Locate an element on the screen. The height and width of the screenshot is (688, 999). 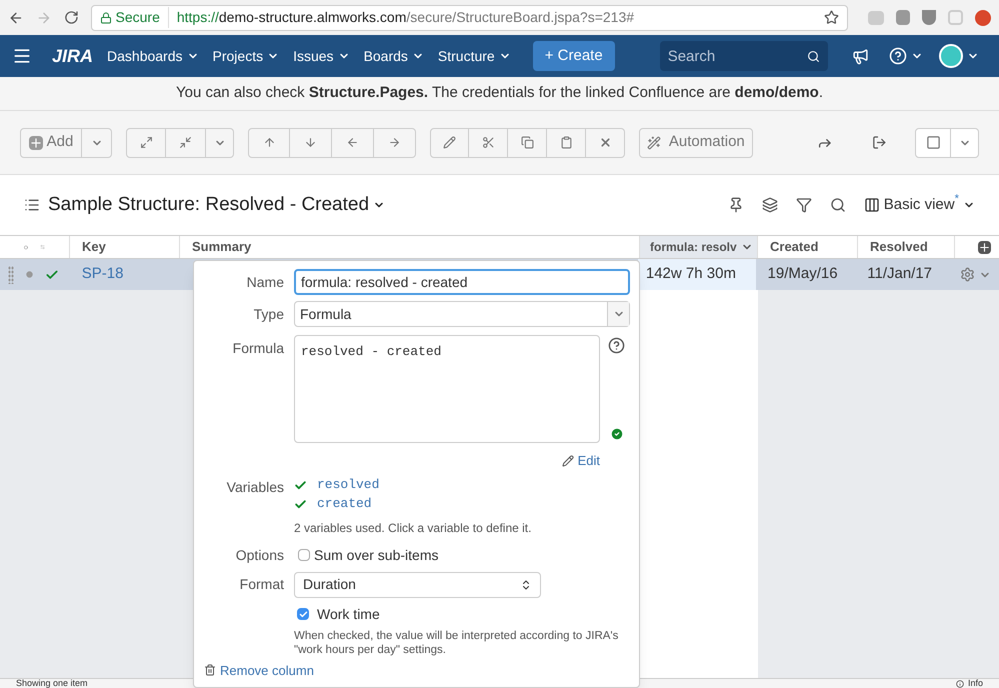
remove-column-link: Remove column is located at coordinates (267, 670).